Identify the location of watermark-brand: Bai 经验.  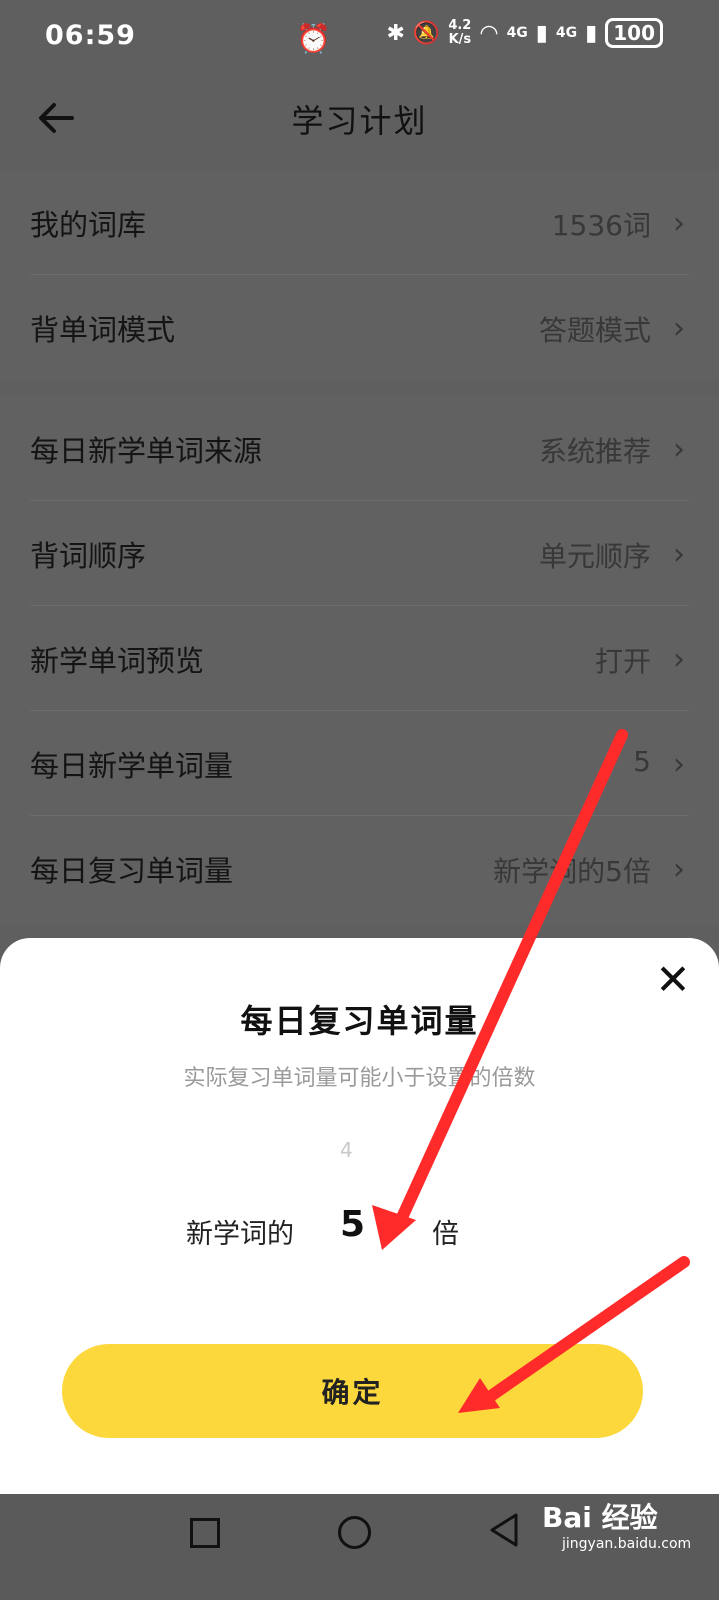
(600, 1517).